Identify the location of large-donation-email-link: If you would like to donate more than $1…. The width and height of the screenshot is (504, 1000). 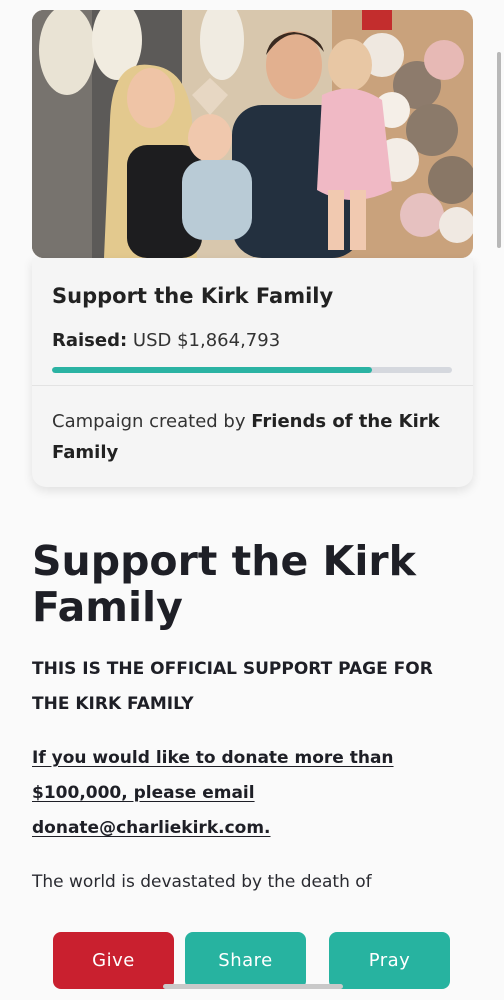
(242, 793).